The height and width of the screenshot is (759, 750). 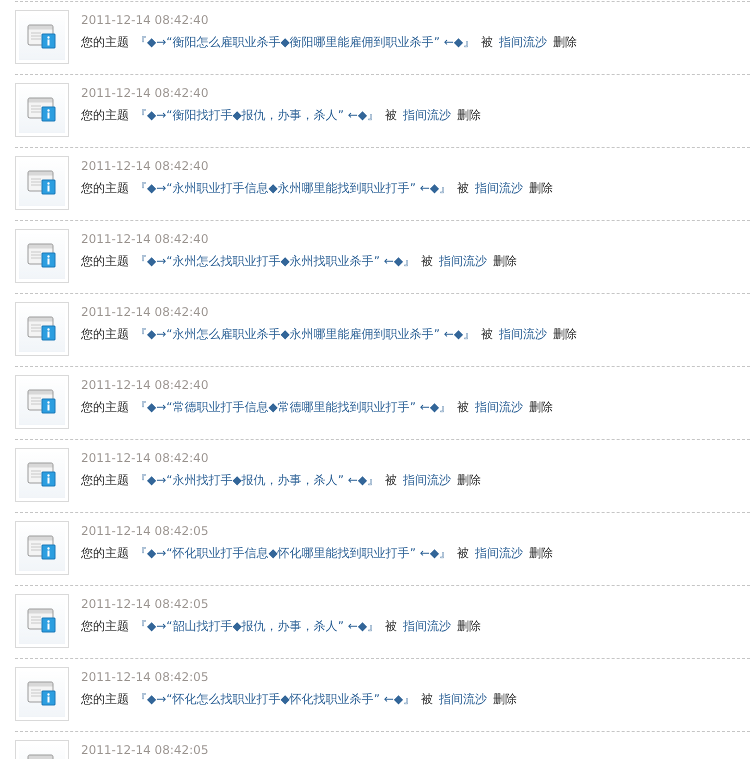 What do you see at coordinates (293, 553) in the screenshot?
I see `subject-link: 『◆→“怀化职业打手信息◆怀化哪里能找到职业打手” ←◆』` at bounding box center [293, 553].